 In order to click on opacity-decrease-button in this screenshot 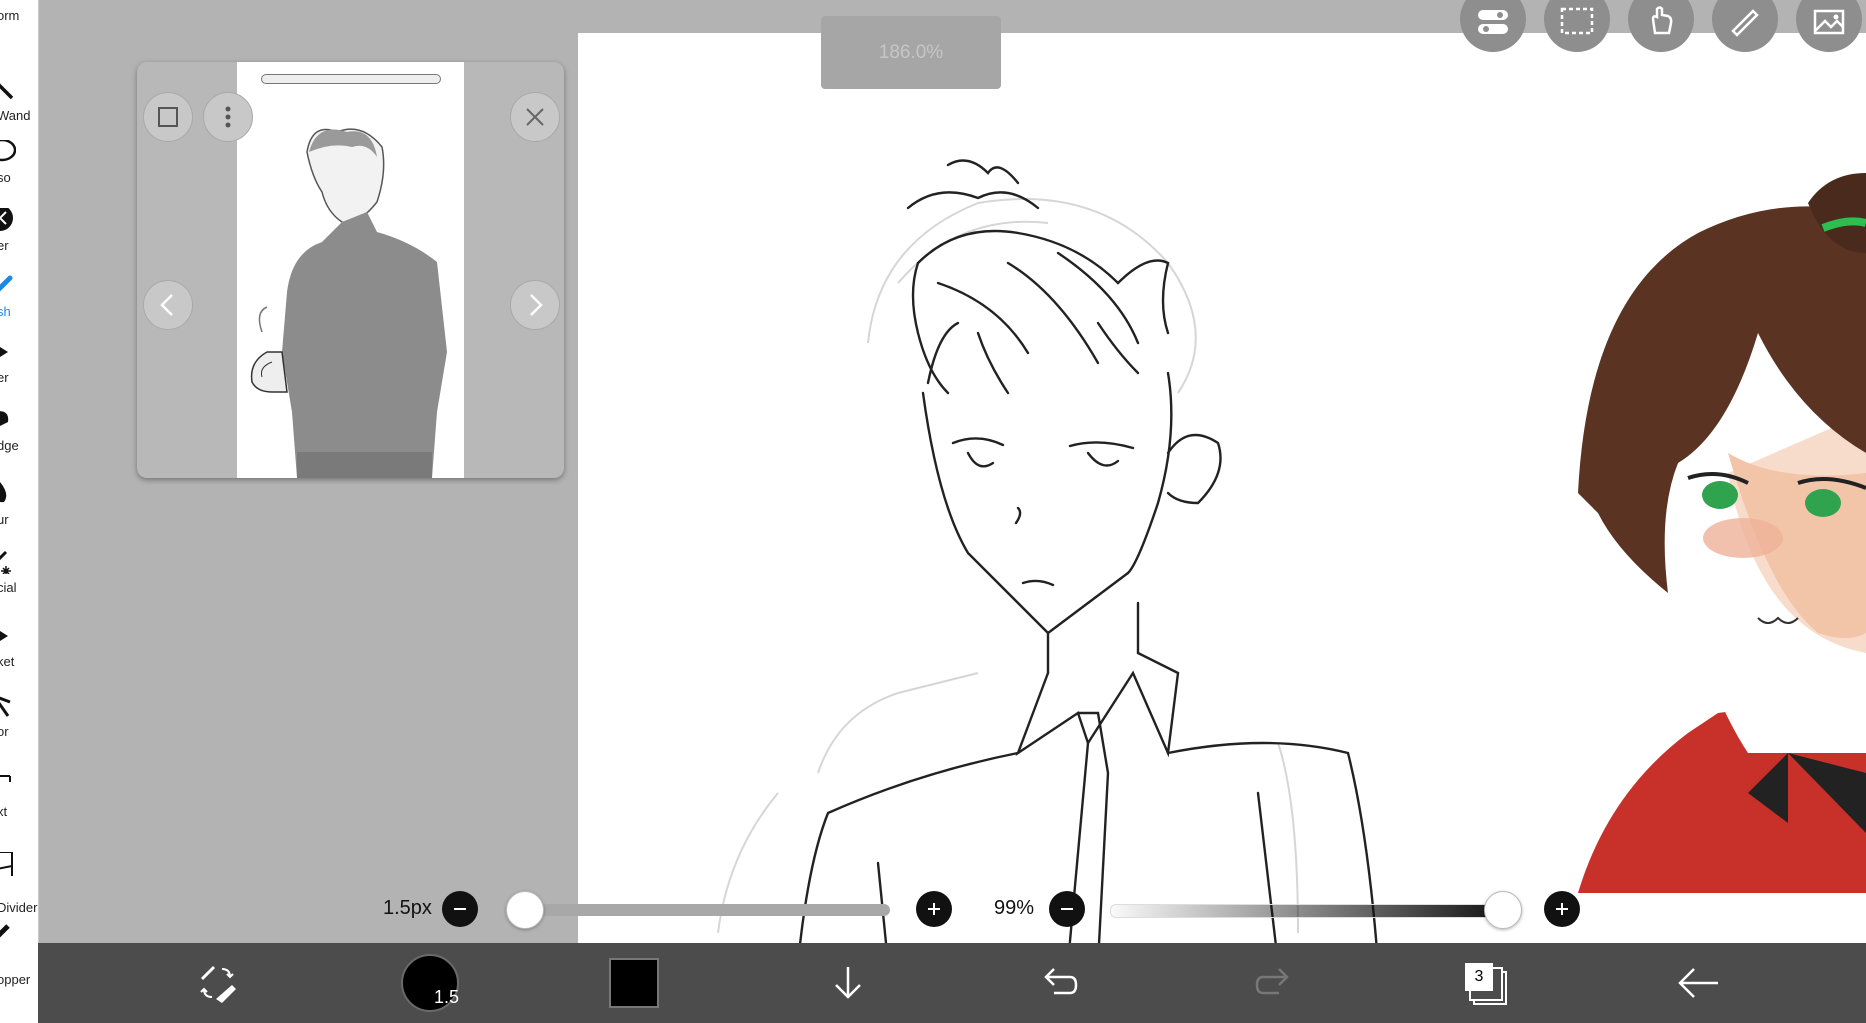, I will do `click(1067, 909)`.